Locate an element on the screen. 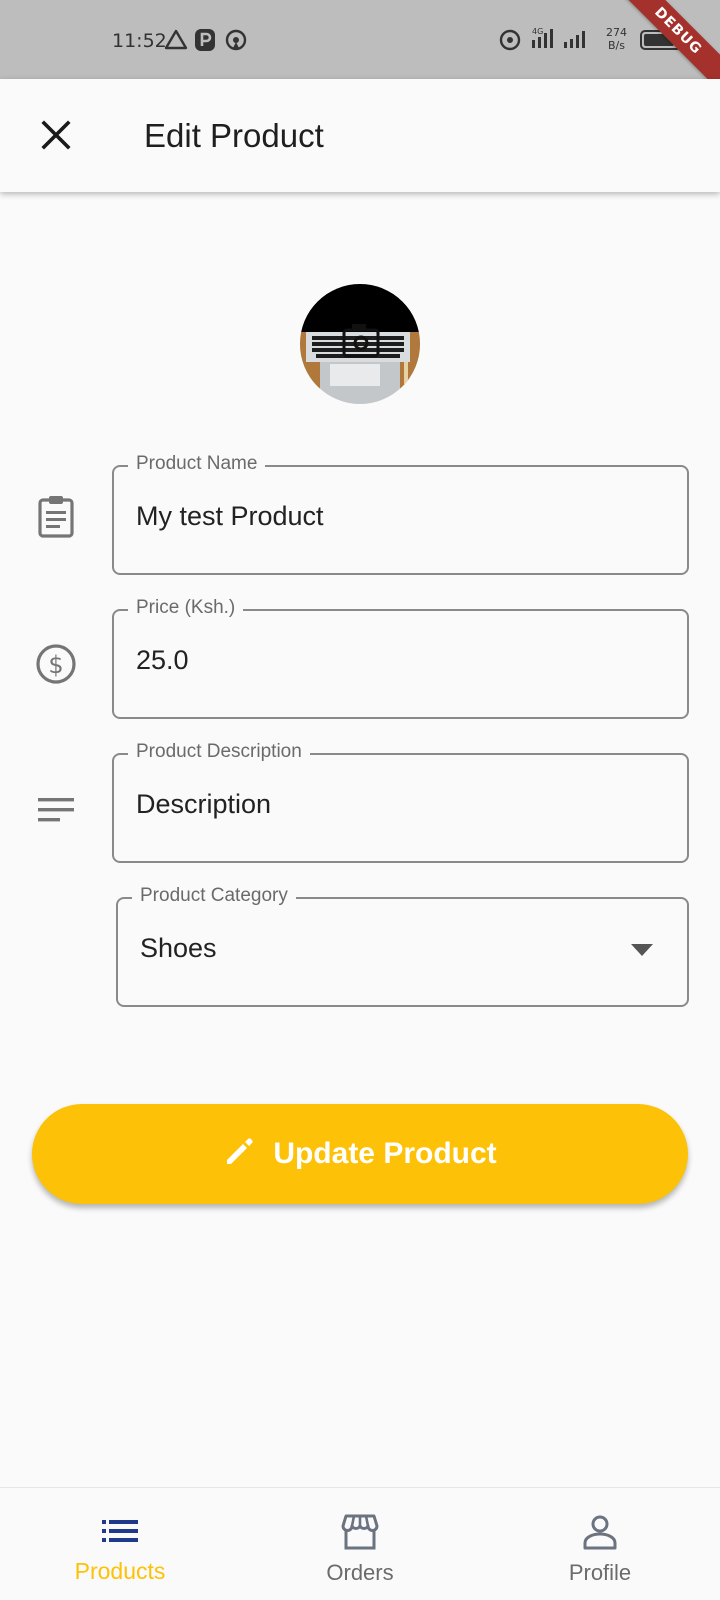 The image size is (720, 1600). description-value: Description is located at coordinates (204, 804).